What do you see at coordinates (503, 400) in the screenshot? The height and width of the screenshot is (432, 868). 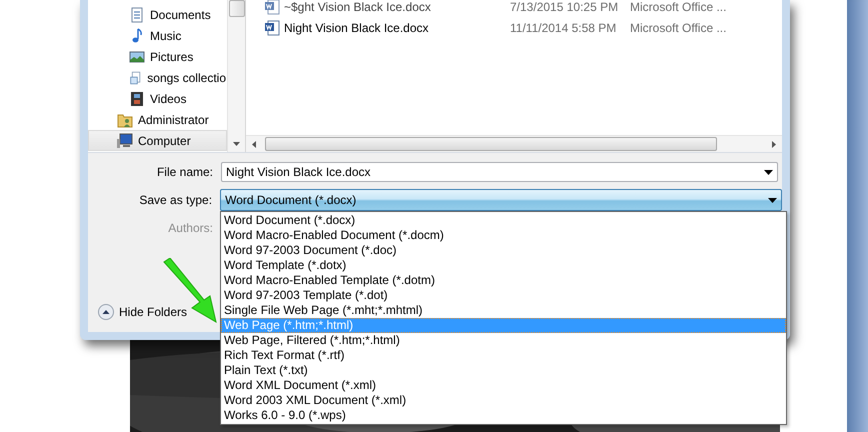 I see `file-type-option: Word 2003 XML Document (*.xml)` at bounding box center [503, 400].